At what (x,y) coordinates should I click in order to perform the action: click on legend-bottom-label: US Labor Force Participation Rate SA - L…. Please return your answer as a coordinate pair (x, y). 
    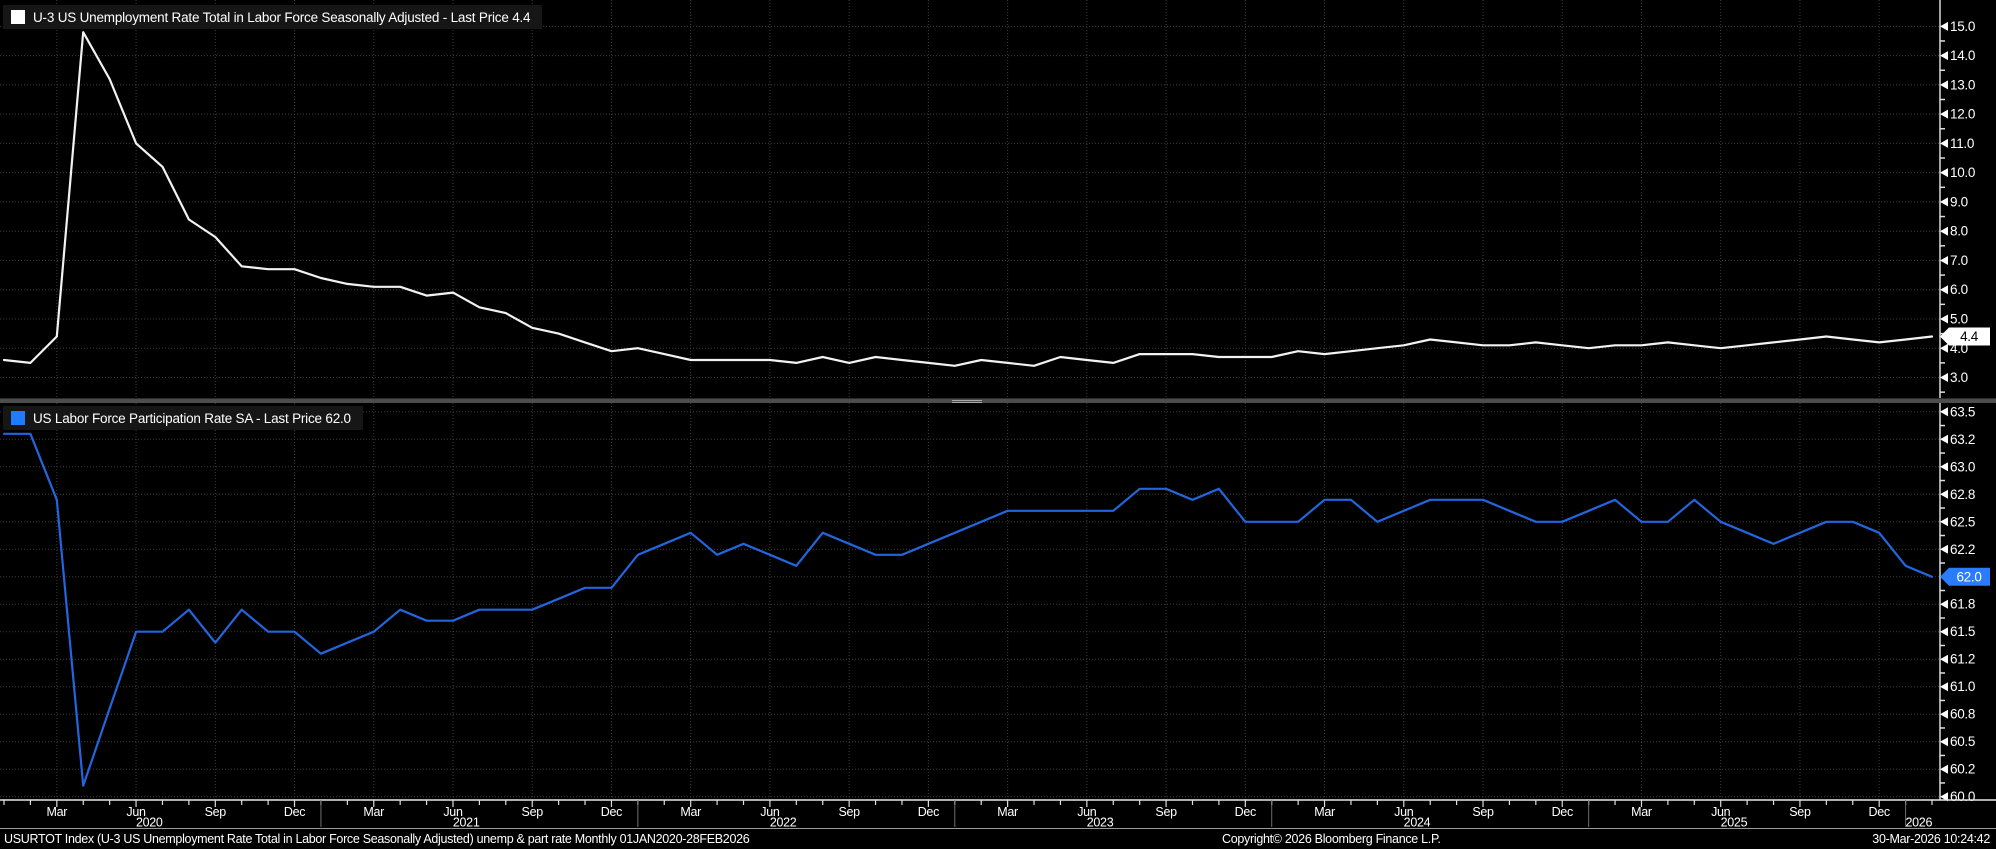
    Looking at the image, I should click on (192, 418).